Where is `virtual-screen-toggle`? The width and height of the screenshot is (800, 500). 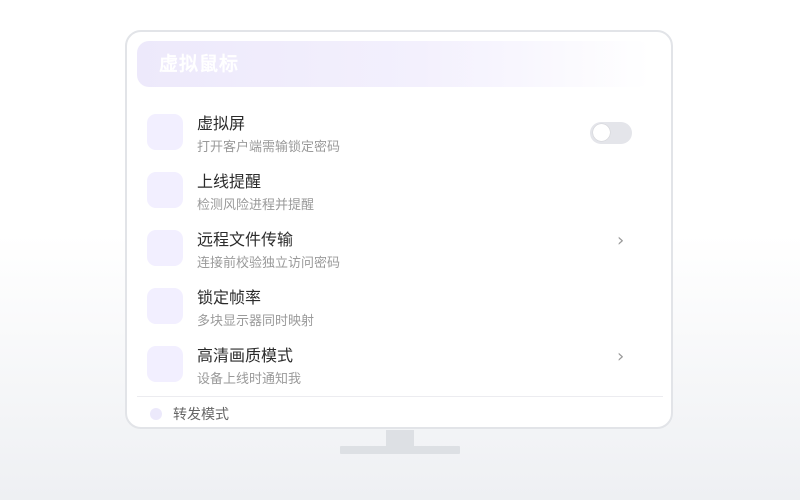
virtual-screen-toggle is located at coordinates (611, 133).